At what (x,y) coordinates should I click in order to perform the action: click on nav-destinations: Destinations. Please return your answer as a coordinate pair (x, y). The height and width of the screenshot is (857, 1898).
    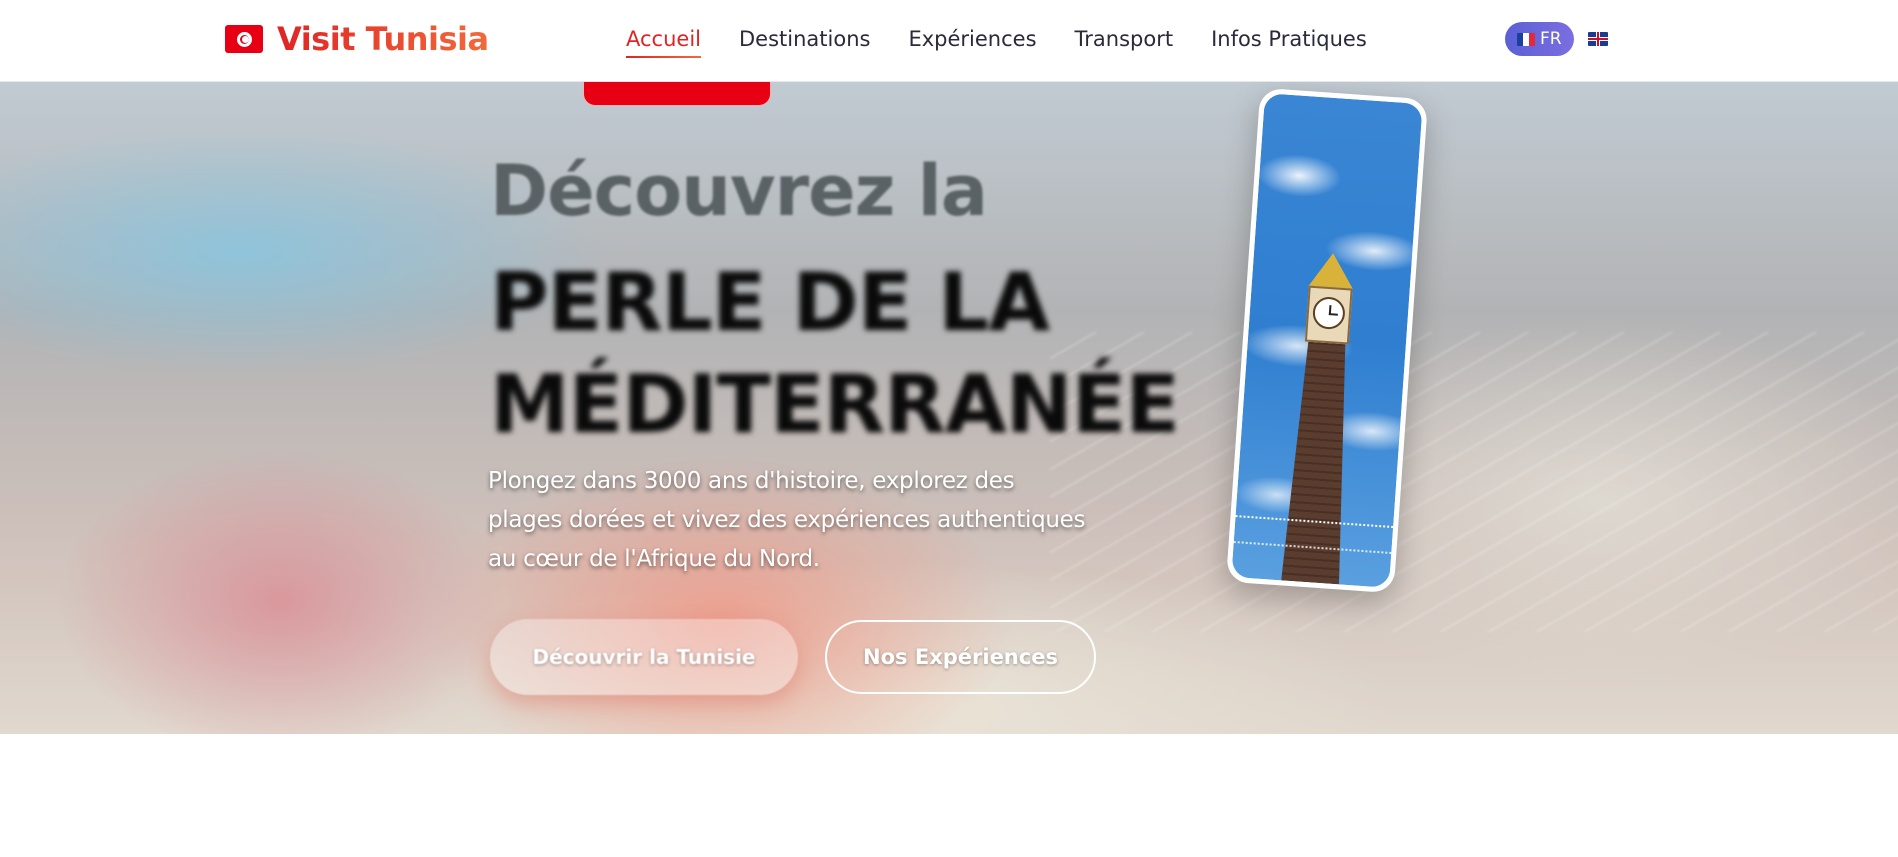
    Looking at the image, I should click on (804, 41).